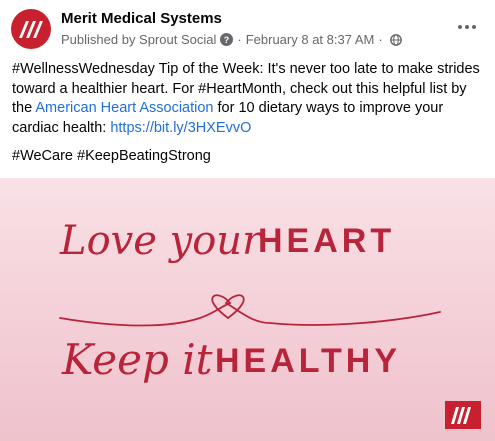  Describe the element at coordinates (308, 361) in the screenshot. I see `image-line2-caps: HEALTHY` at that location.